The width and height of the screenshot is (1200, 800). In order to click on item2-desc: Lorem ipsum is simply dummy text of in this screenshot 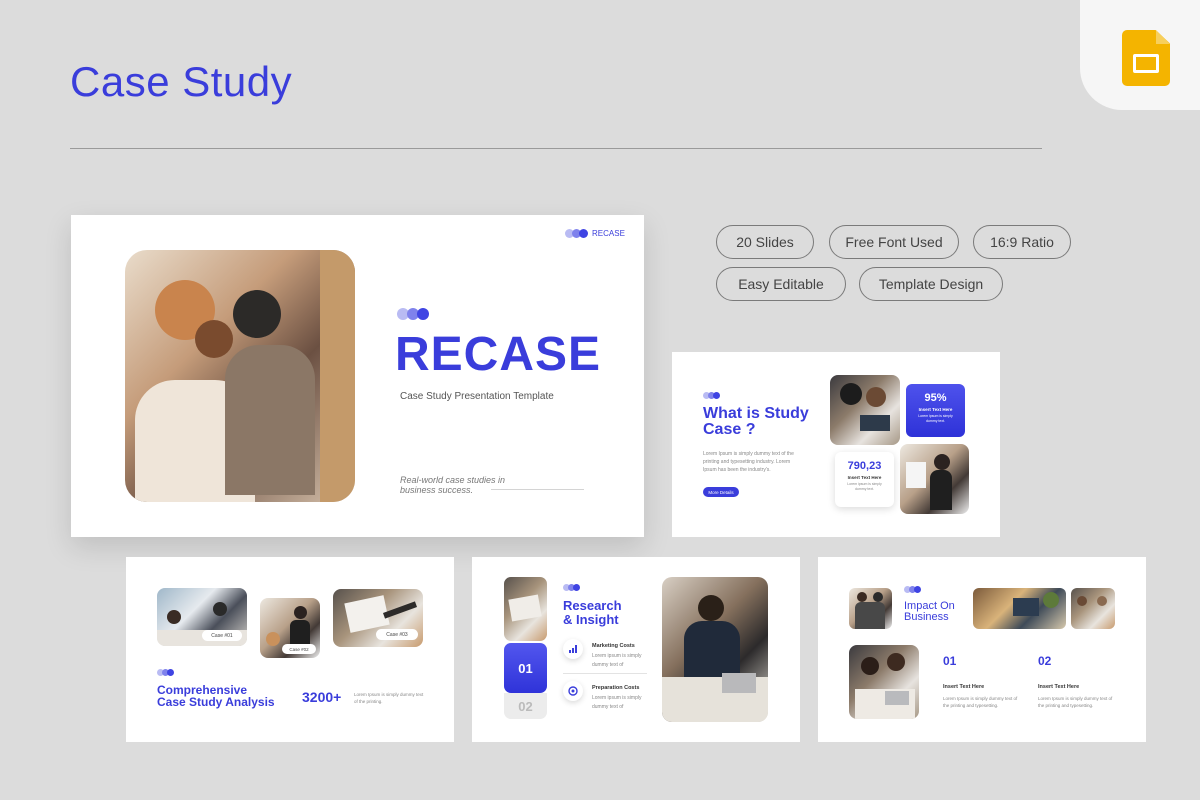, I will do `click(617, 702)`.